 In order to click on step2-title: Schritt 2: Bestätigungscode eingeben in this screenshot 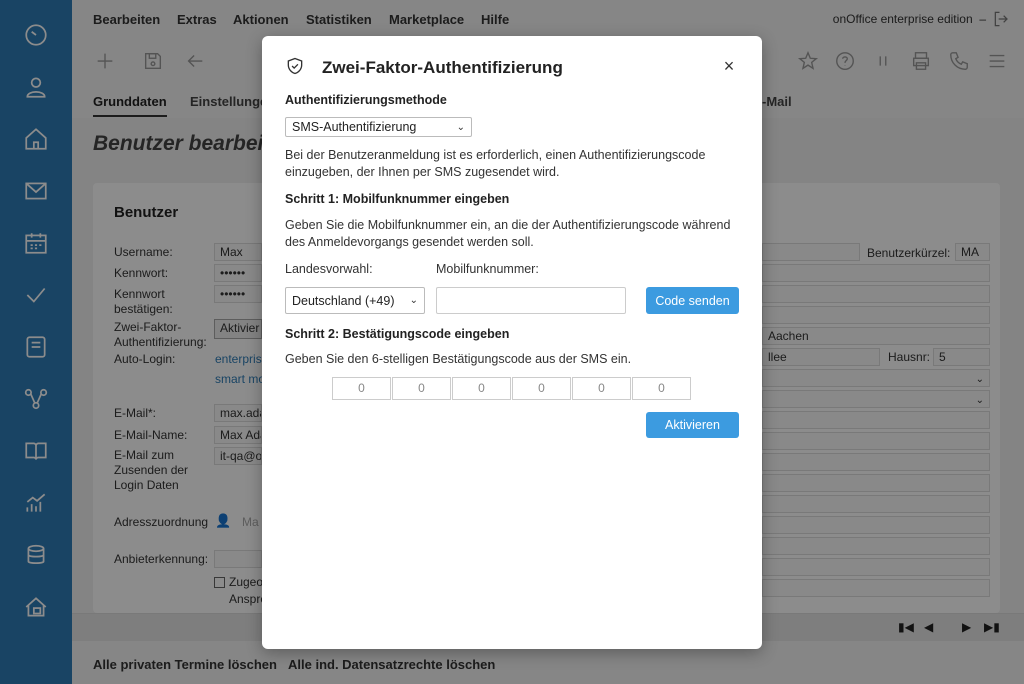, I will do `click(397, 334)`.